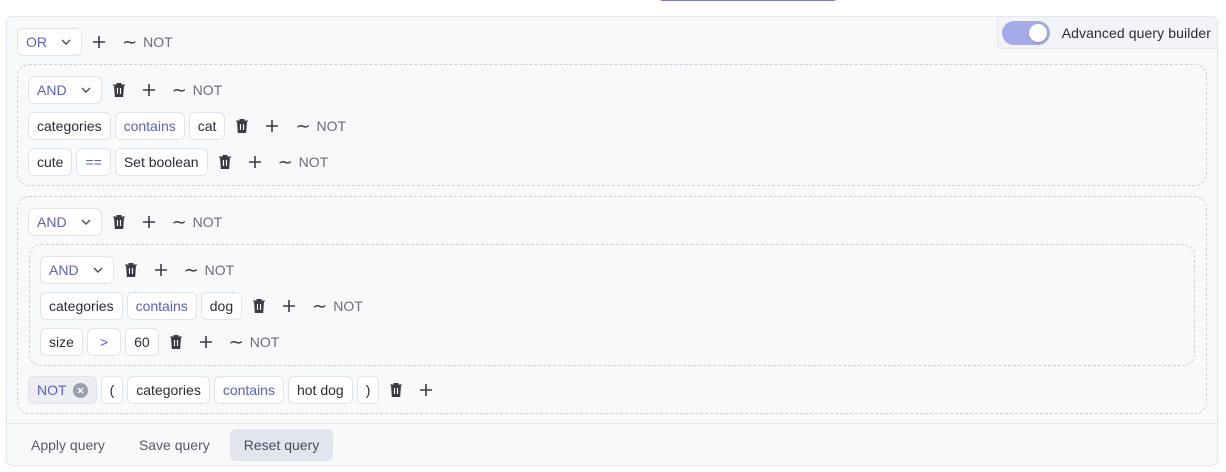  I want to click on group-1-header: AND ∼ NOT, so click(128, 90).